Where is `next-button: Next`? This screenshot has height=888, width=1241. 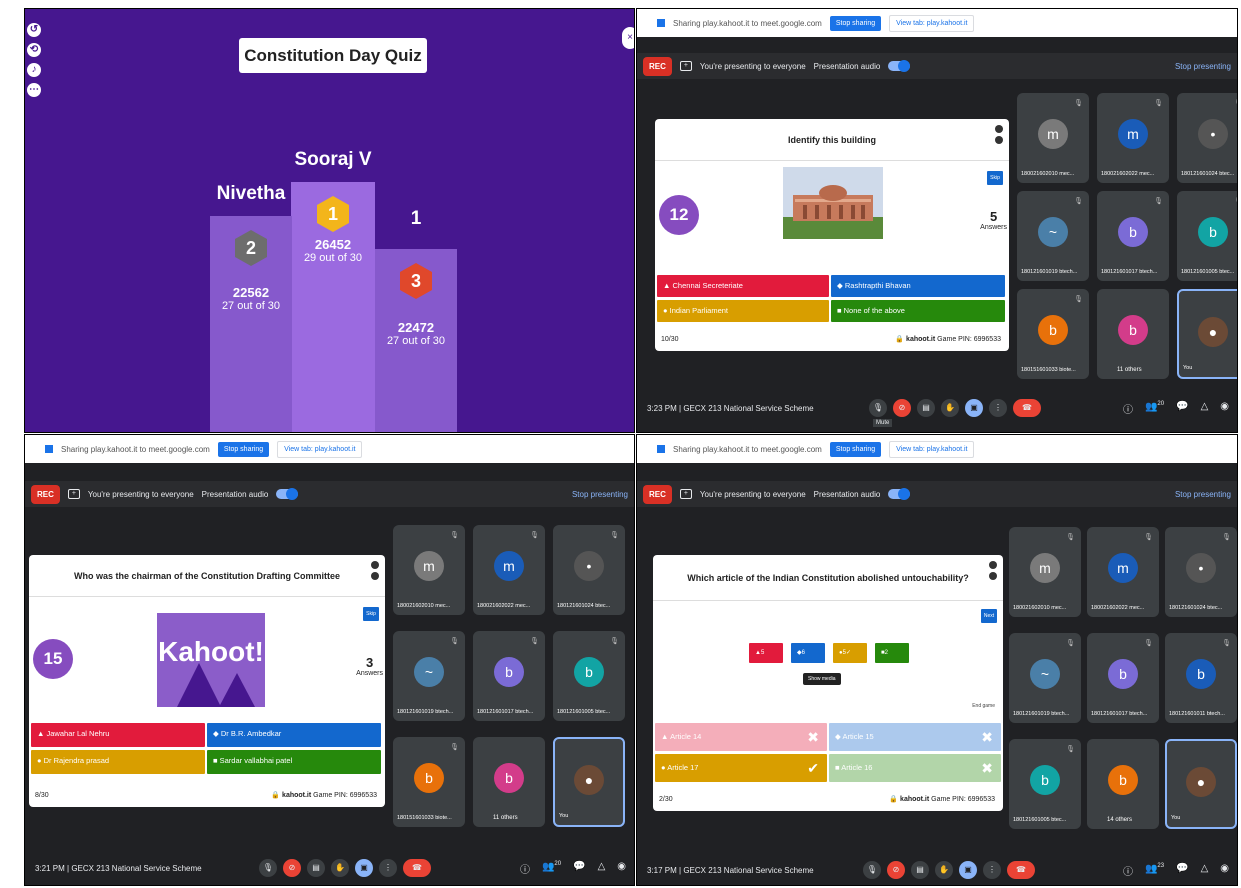
next-button: Next is located at coordinates (989, 616).